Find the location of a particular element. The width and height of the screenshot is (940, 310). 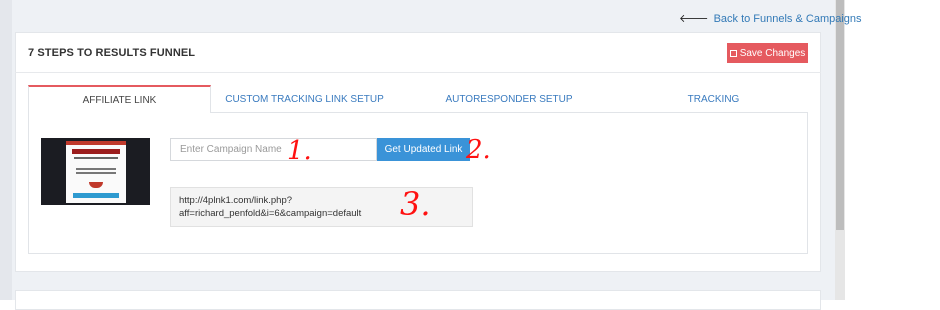

next-card is located at coordinates (418, 300).